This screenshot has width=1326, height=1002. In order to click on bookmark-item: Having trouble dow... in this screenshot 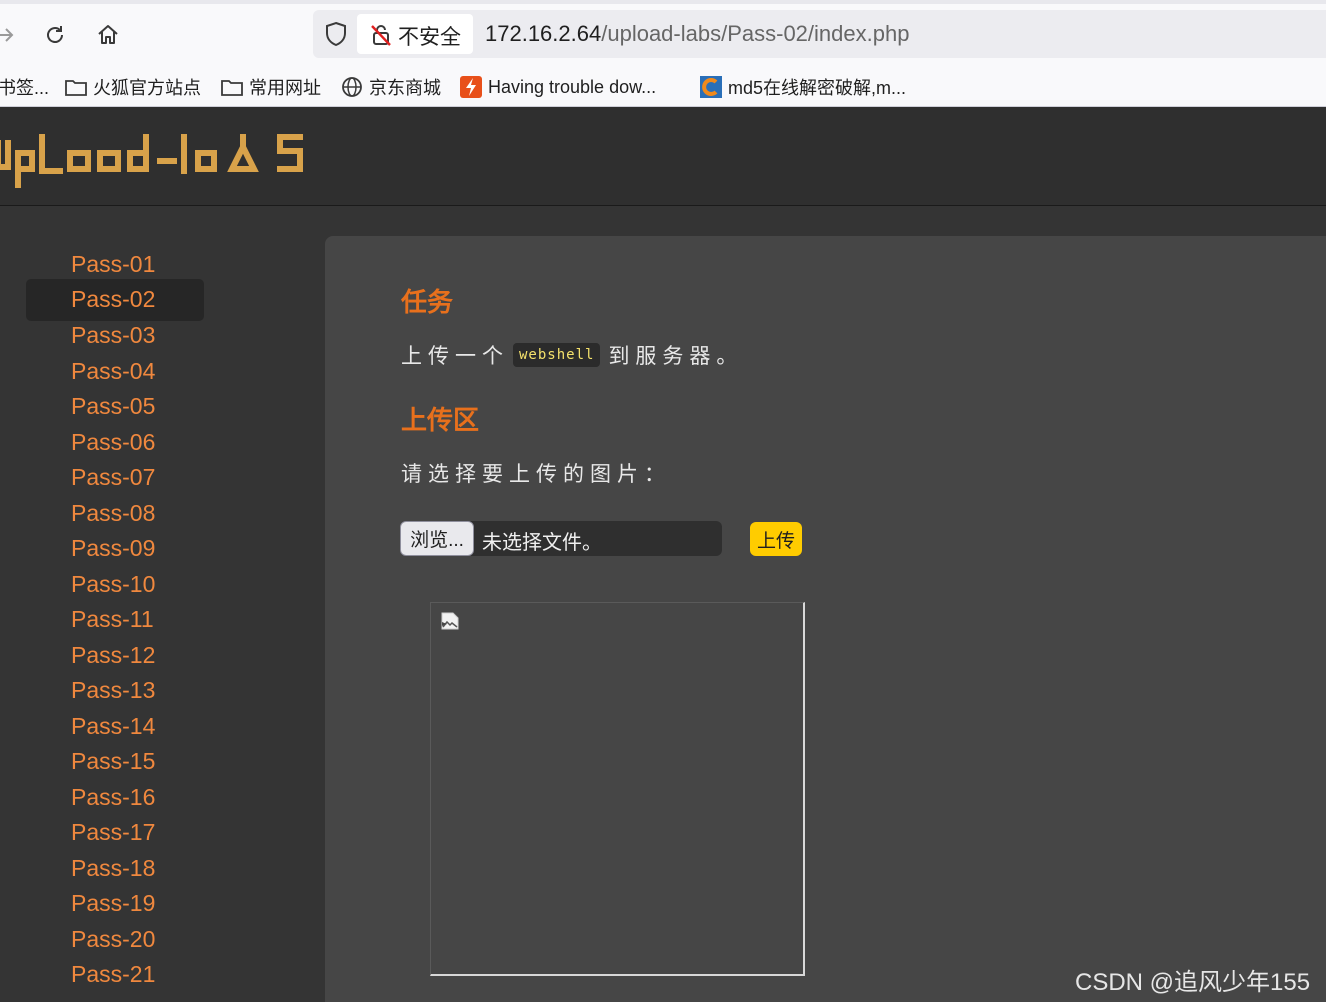, I will do `click(557, 87)`.